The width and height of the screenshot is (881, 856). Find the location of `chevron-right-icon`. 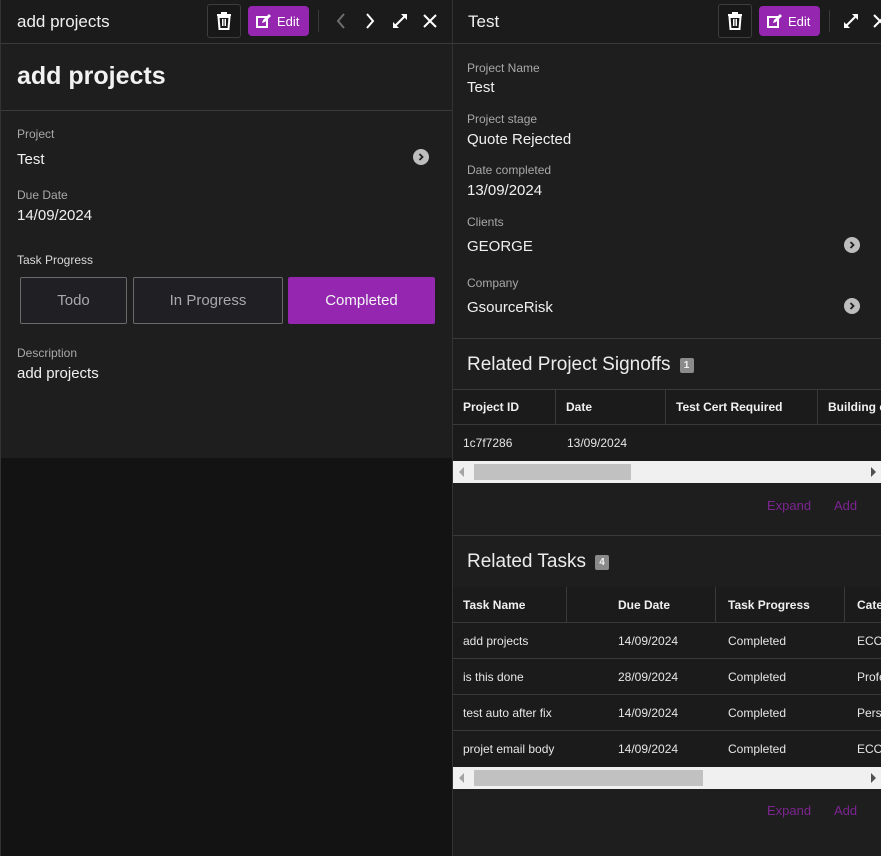

chevron-right-icon is located at coordinates (370, 21).